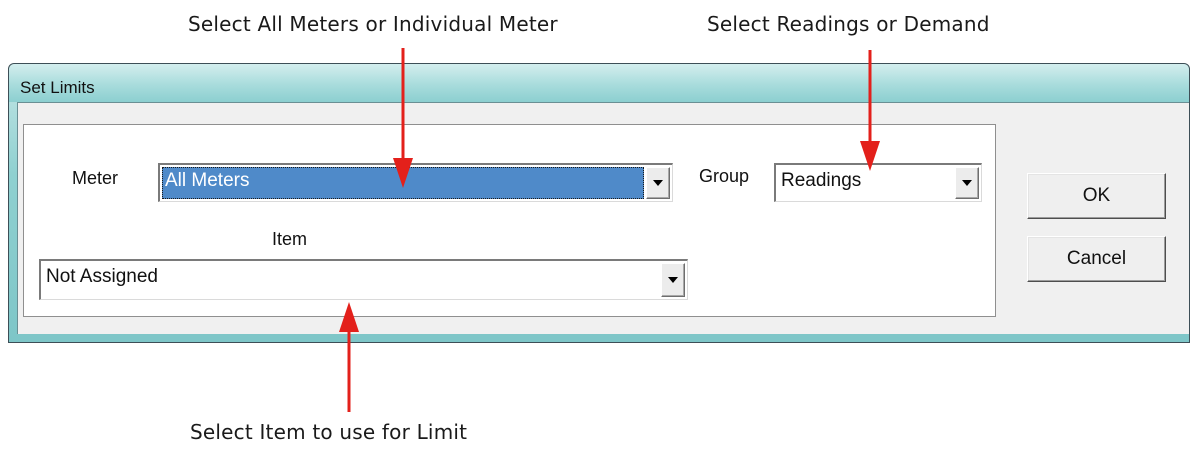  I want to click on annotation-item: Select Item to use for Limit, so click(329, 432).